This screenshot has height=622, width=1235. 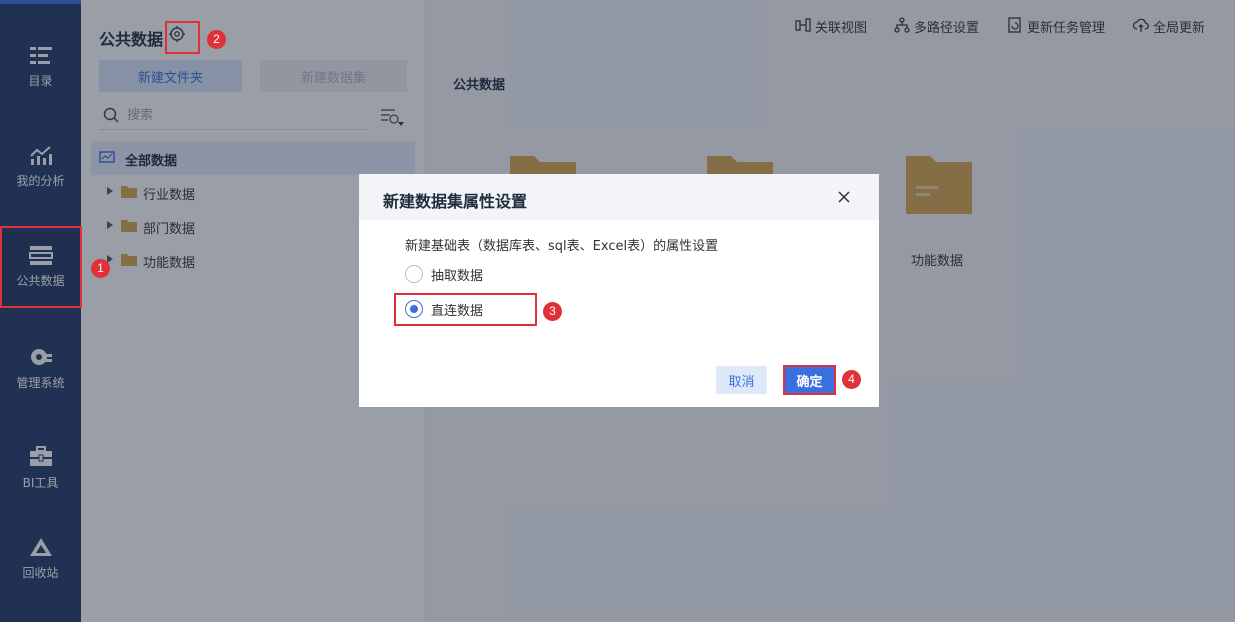 What do you see at coordinates (505, 274) in the screenshot?
I see `radio-extract-data: 抽取数据` at bounding box center [505, 274].